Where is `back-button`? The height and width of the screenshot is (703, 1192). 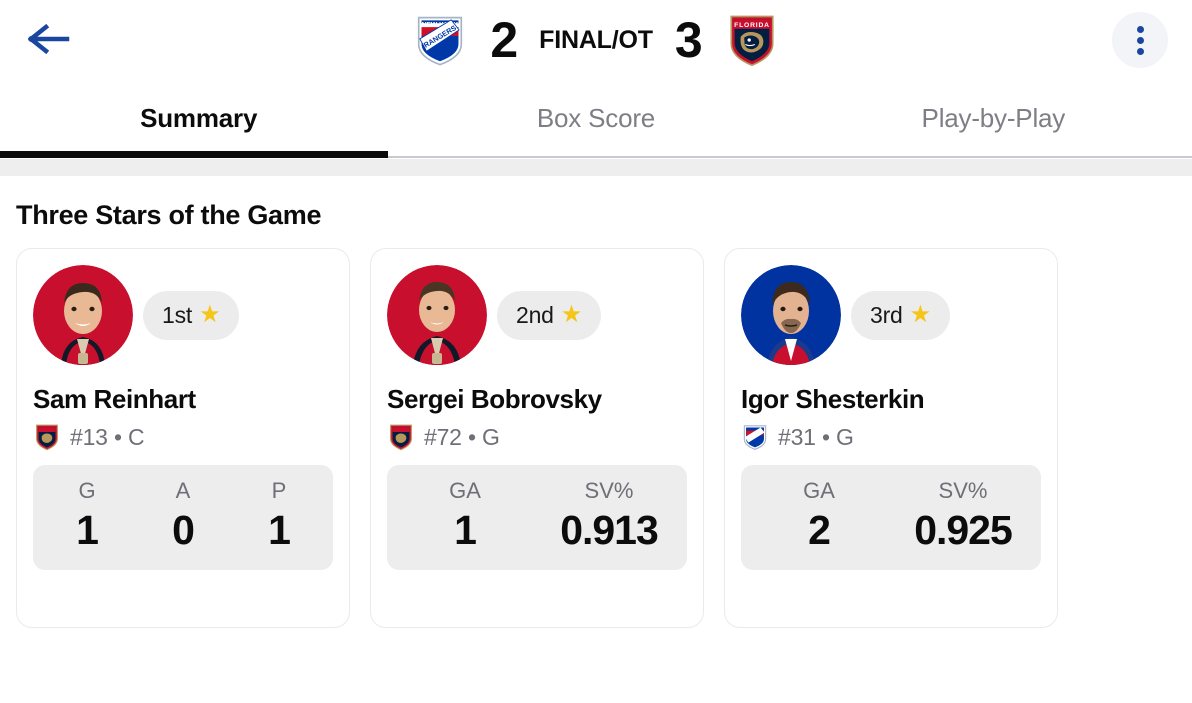
back-button is located at coordinates (49, 40).